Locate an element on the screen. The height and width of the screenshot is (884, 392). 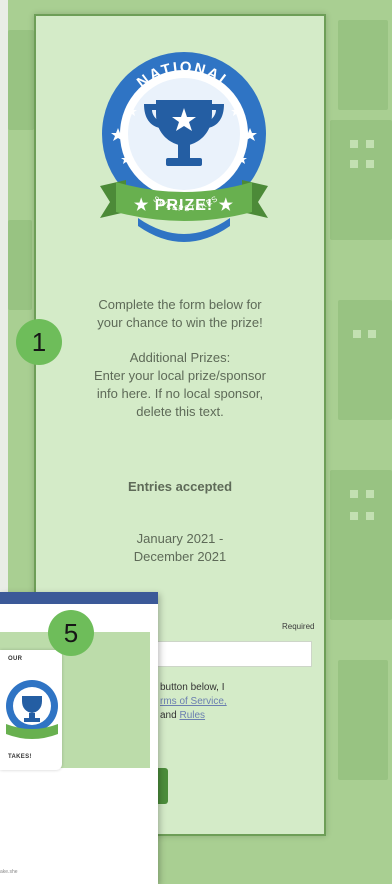
preview-card-bottom-label: TAKES! is located at coordinates (20, 757).